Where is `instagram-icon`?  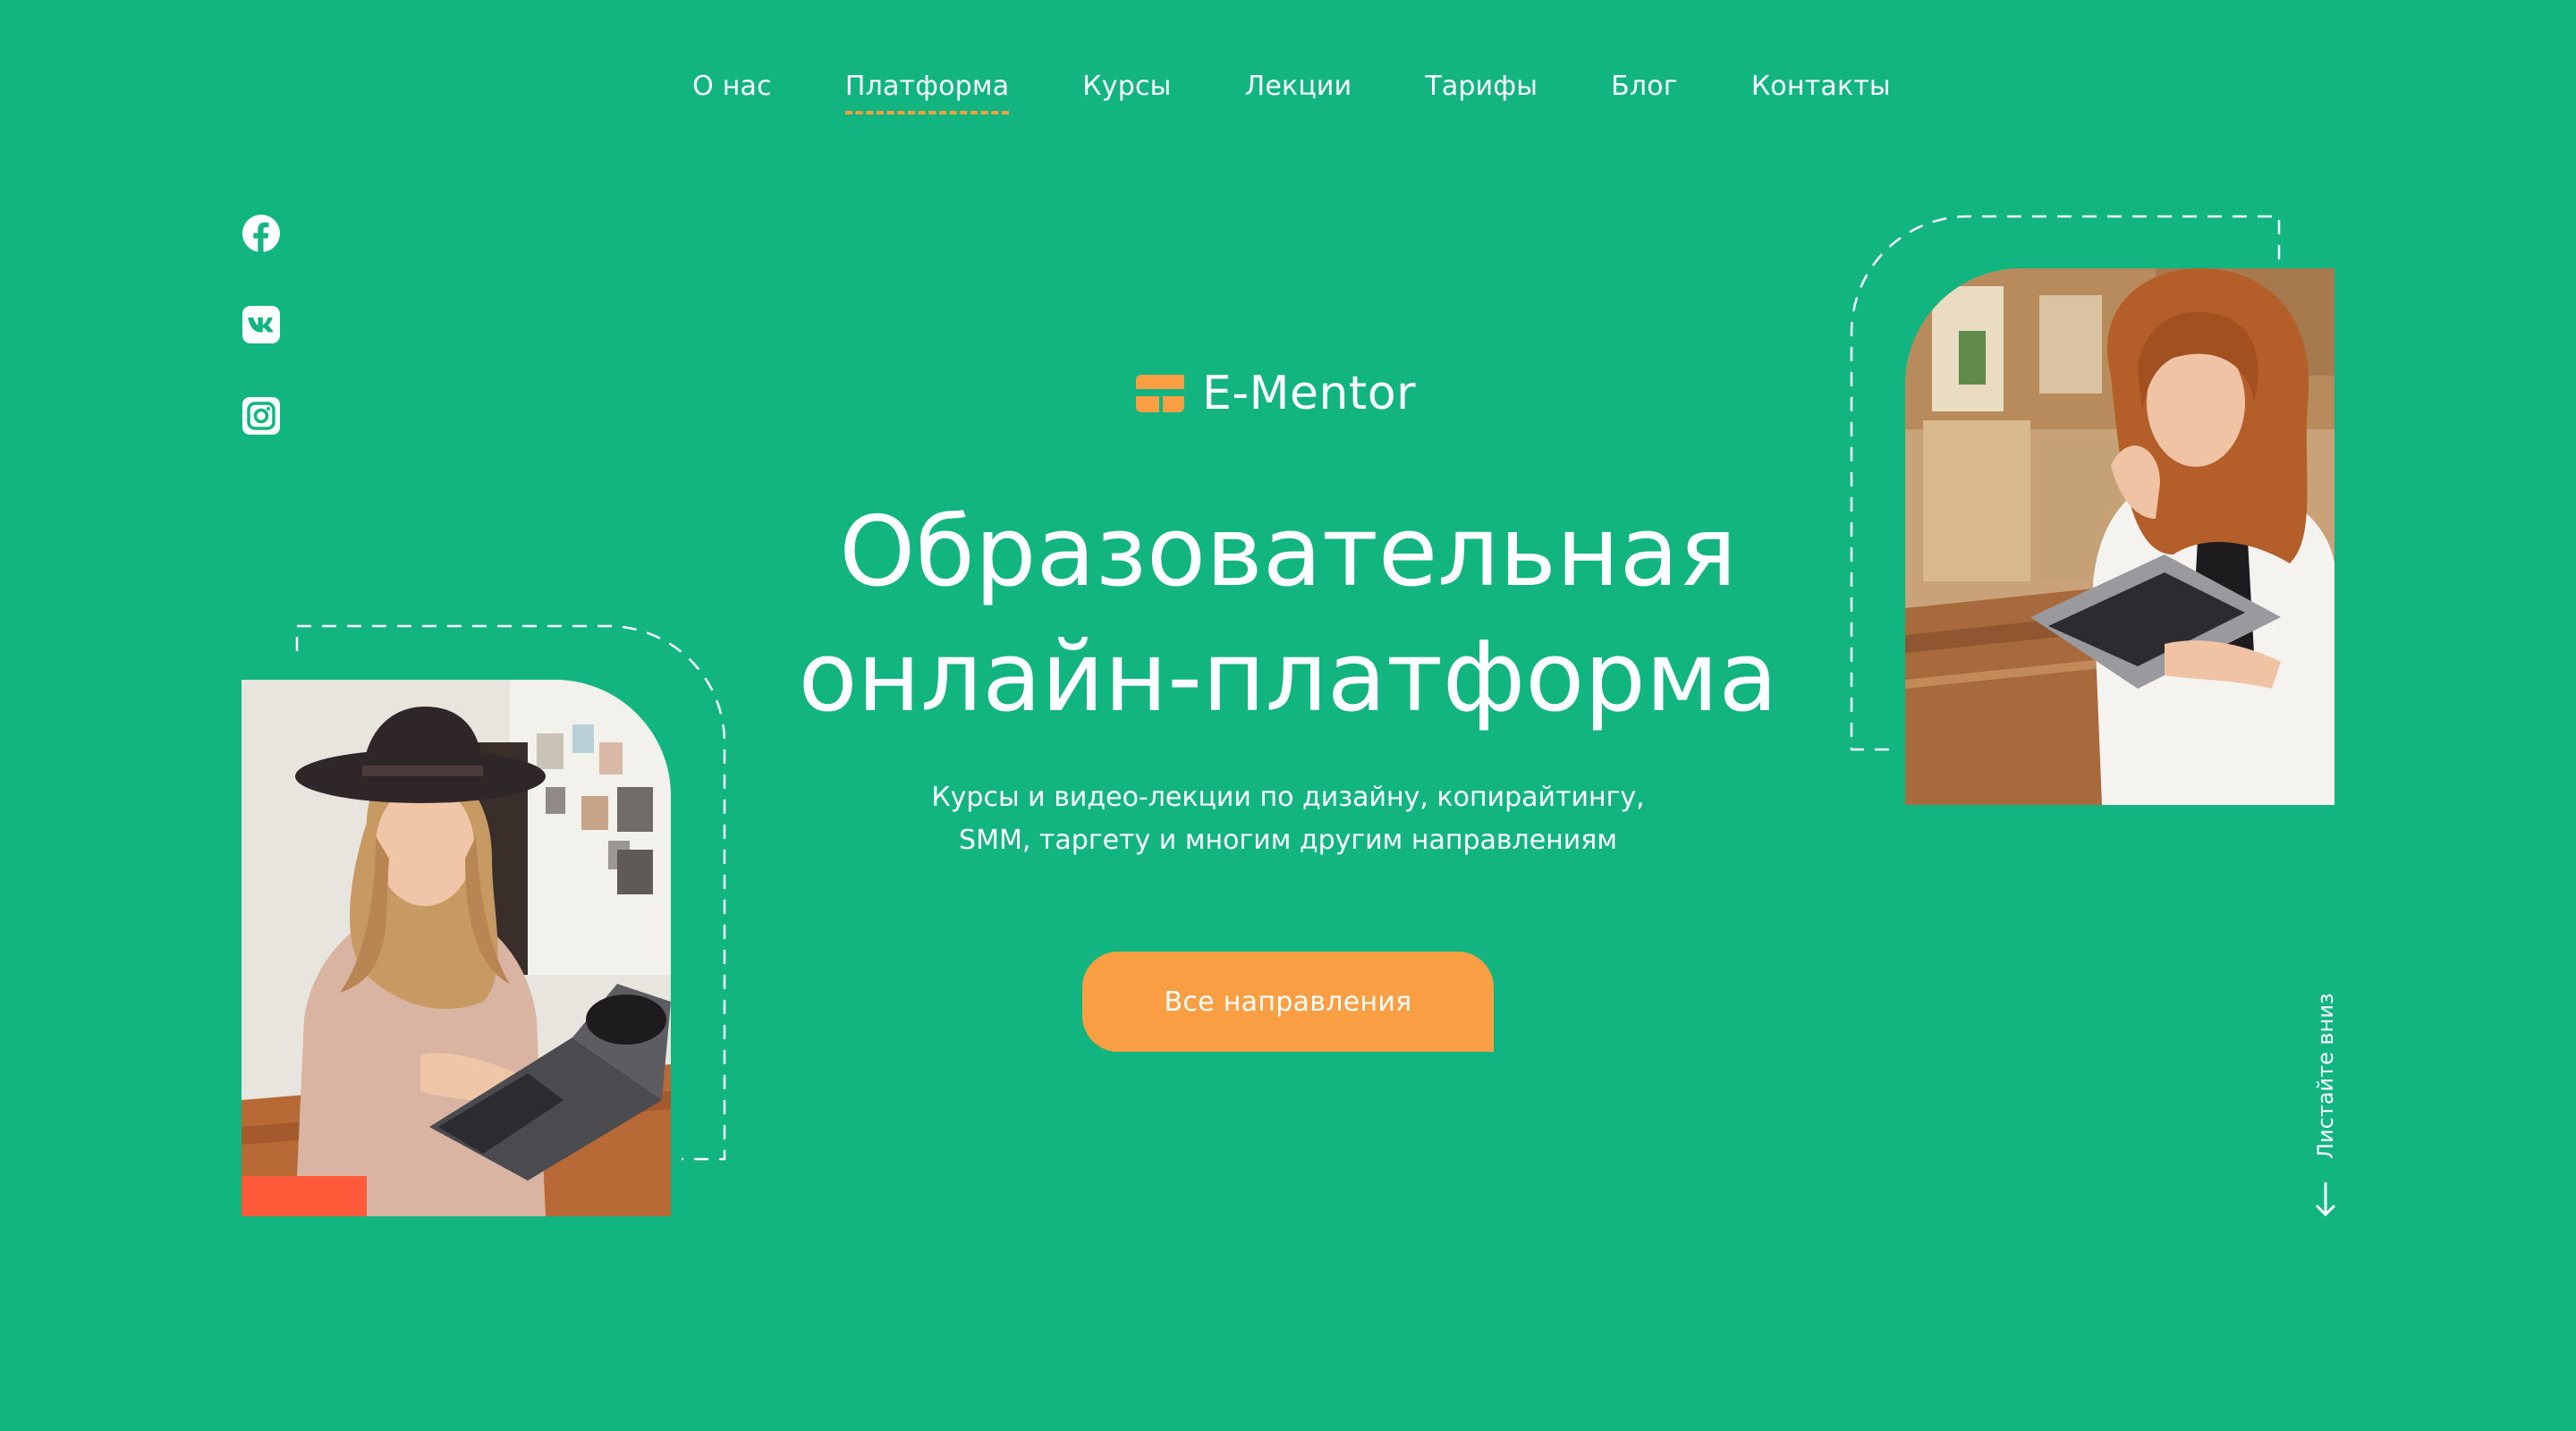
instagram-icon is located at coordinates (261, 416).